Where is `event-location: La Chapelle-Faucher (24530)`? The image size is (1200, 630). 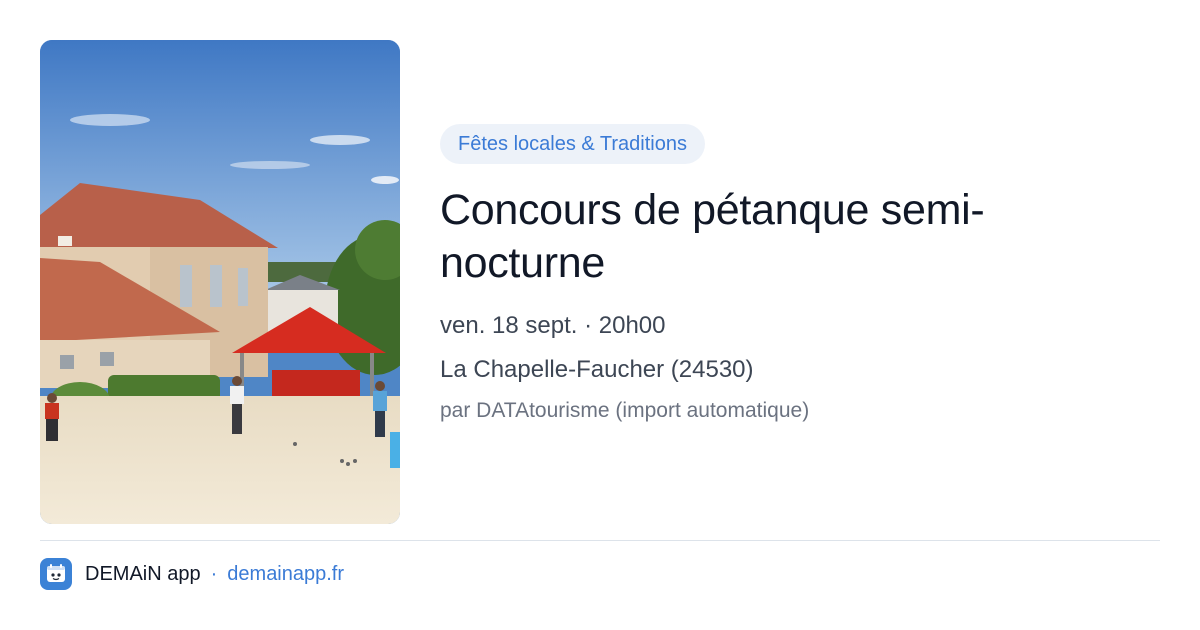 event-location: La Chapelle-Faucher (24530) is located at coordinates (597, 369).